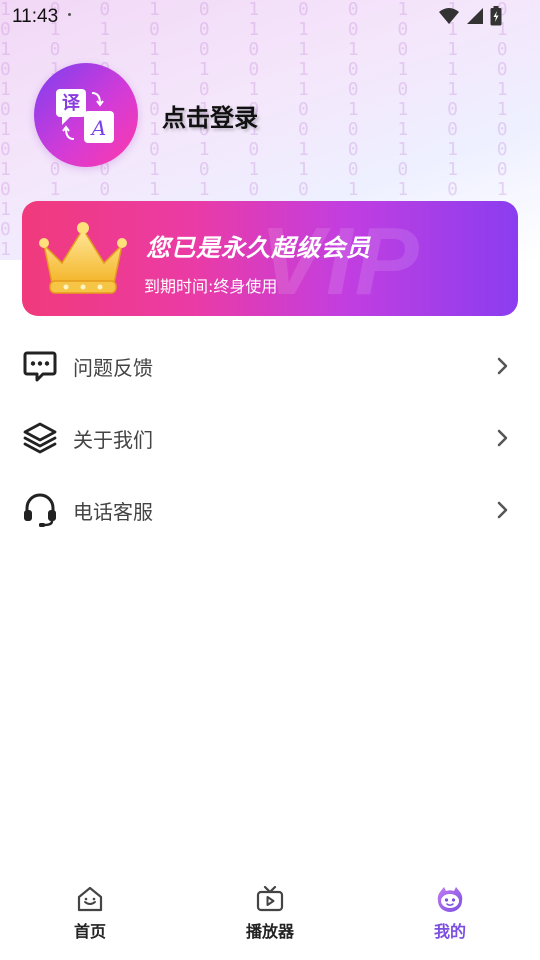 The width and height of the screenshot is (540, 960). What do you see at coordinates (211, 286) in the screenshot?
I see `vip-expiry-text: 到期时间:终身使用` at bounding box center [211, 286].